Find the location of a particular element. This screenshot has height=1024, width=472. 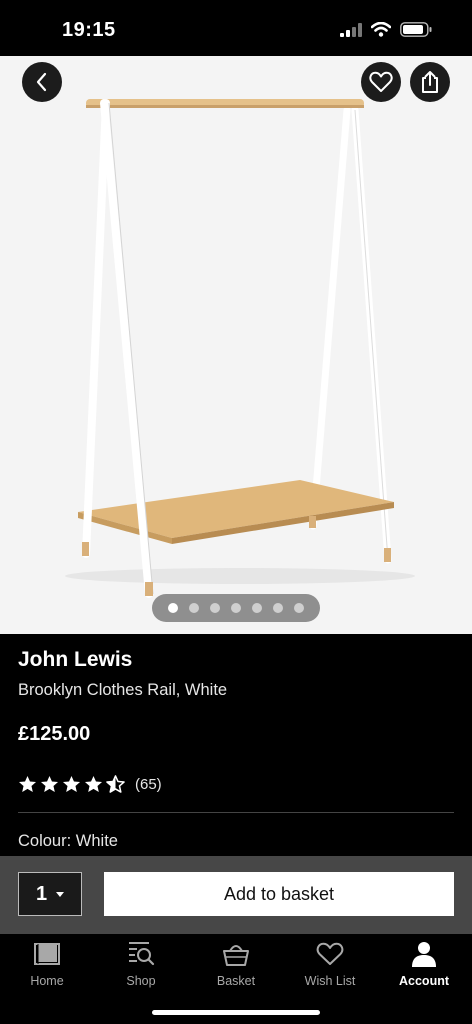

account-icon is located at coordinates (424, 954).